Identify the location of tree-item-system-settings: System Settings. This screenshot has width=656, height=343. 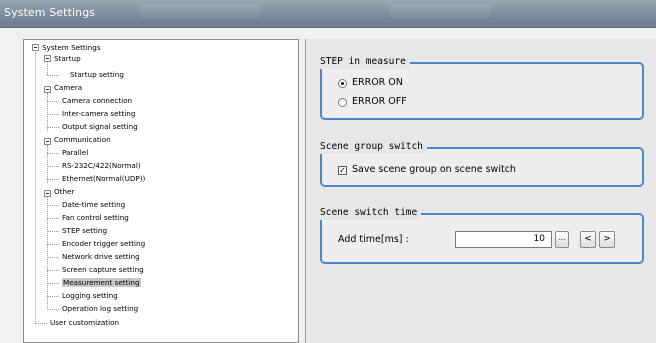
(71, 48).